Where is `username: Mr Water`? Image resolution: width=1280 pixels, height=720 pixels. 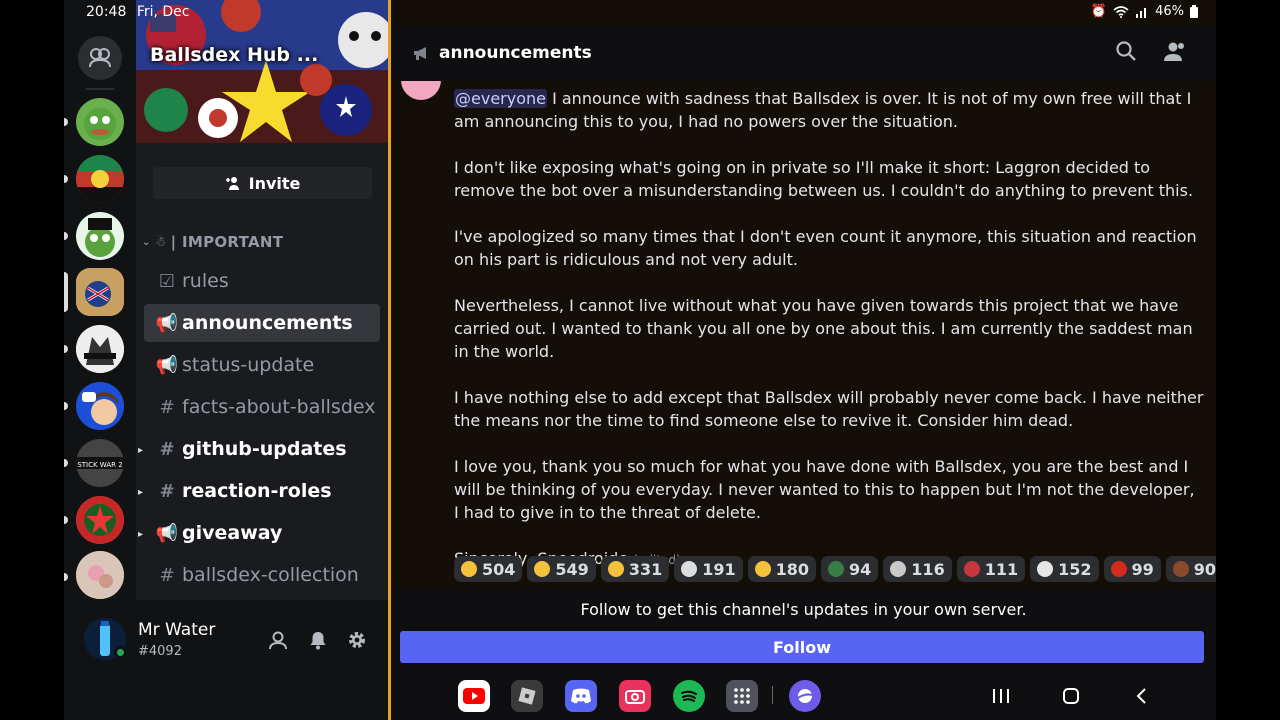
username: Mr Water is located at coordinates (176, 630).